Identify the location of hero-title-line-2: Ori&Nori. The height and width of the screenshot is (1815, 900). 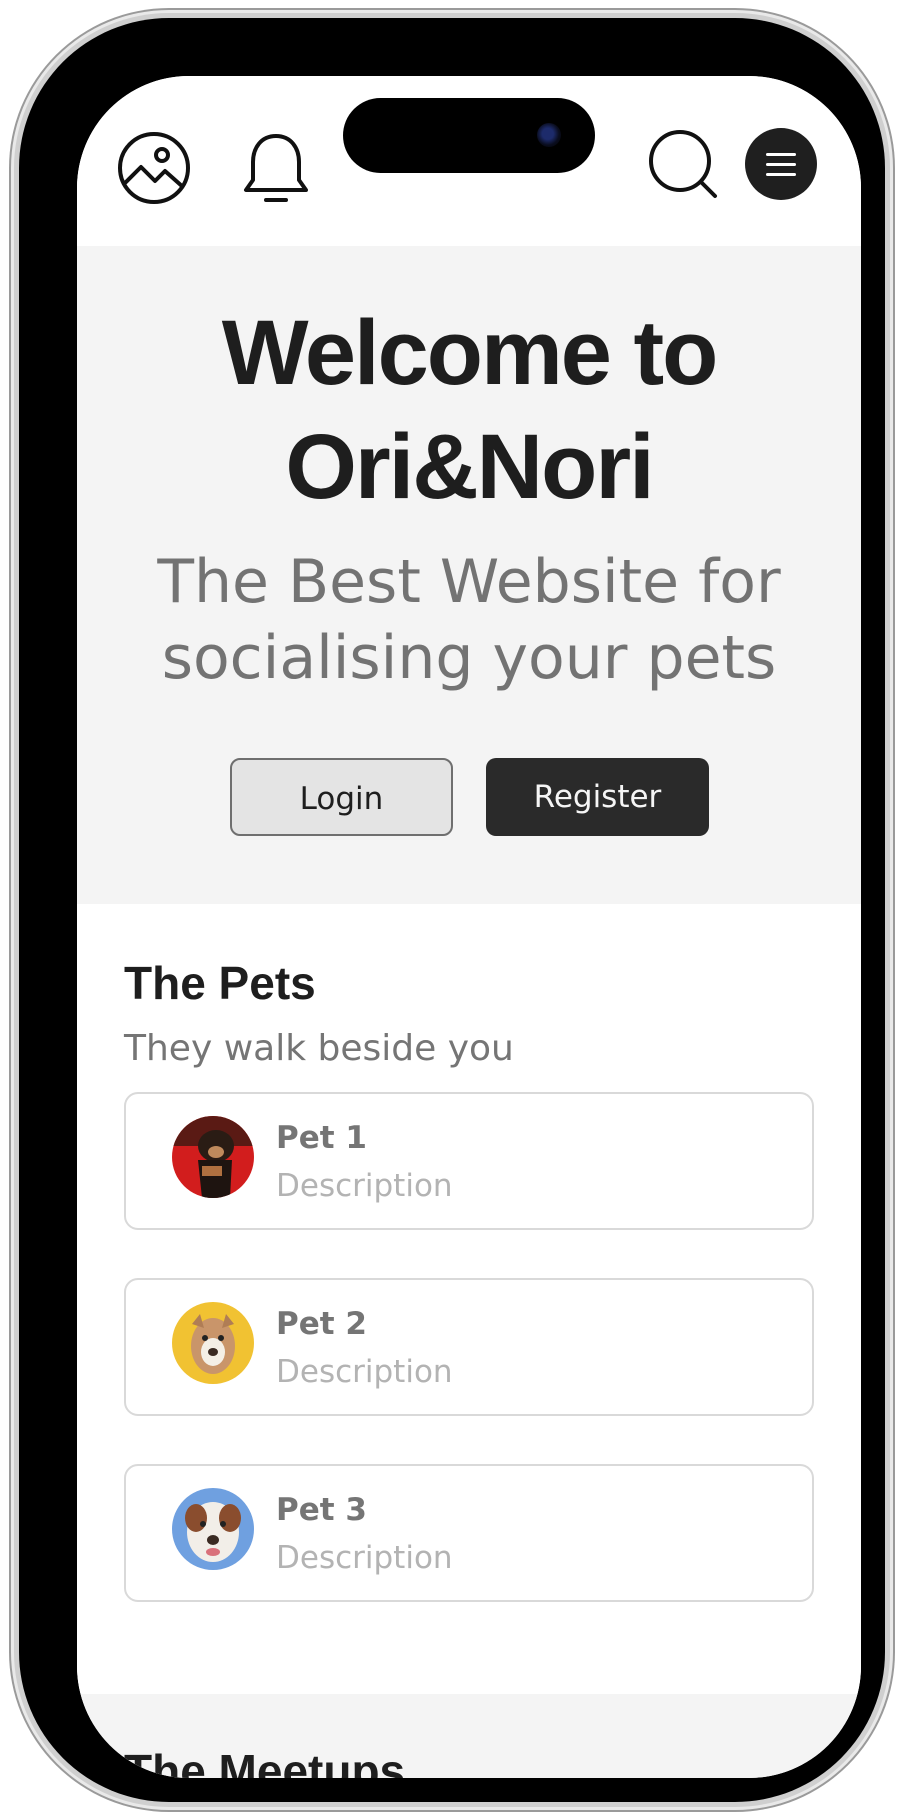
(469, 467).